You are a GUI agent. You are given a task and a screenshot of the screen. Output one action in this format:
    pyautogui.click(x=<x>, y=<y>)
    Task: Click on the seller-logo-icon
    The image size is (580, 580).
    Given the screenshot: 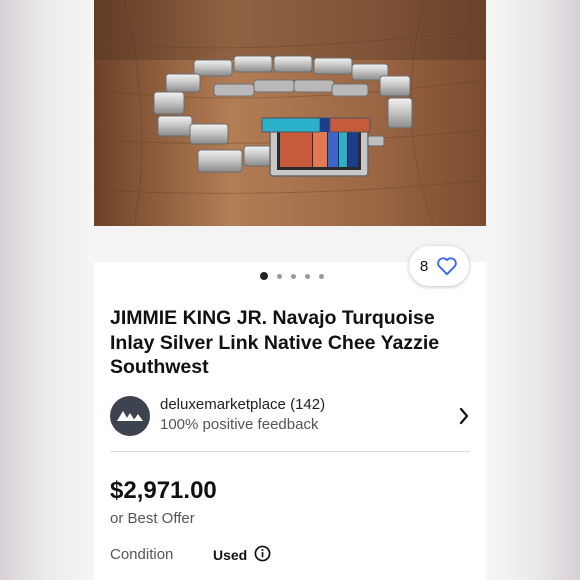 What is the action you would take?
    pyautogui.click(x=130, y=416)
    